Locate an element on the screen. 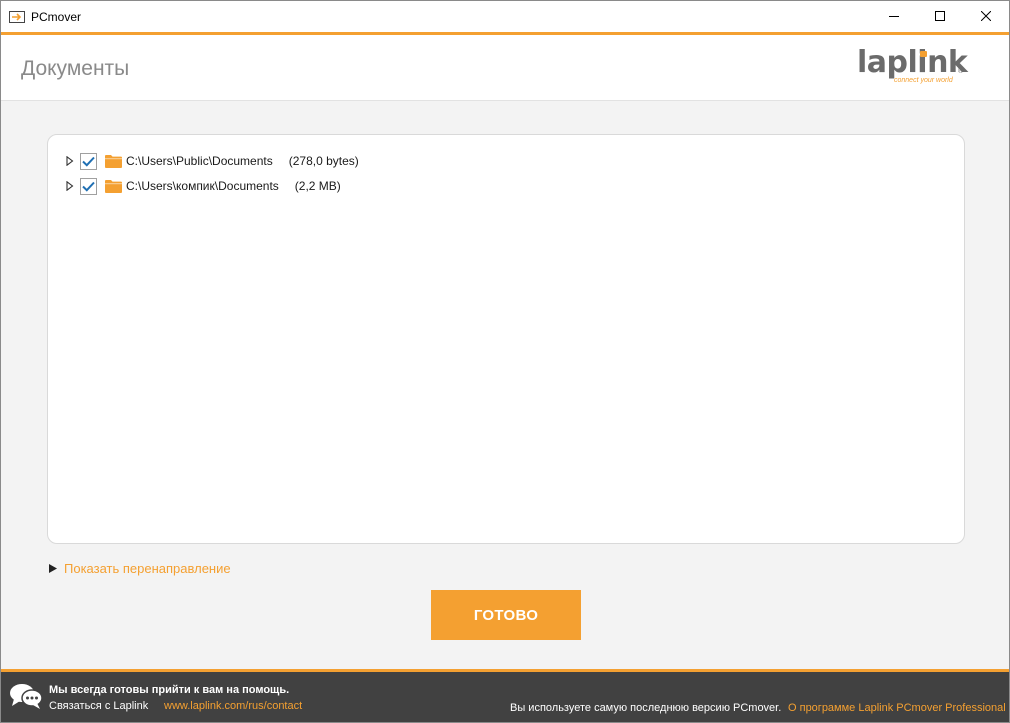  minimize-icon is located at coordinates (894, 17).